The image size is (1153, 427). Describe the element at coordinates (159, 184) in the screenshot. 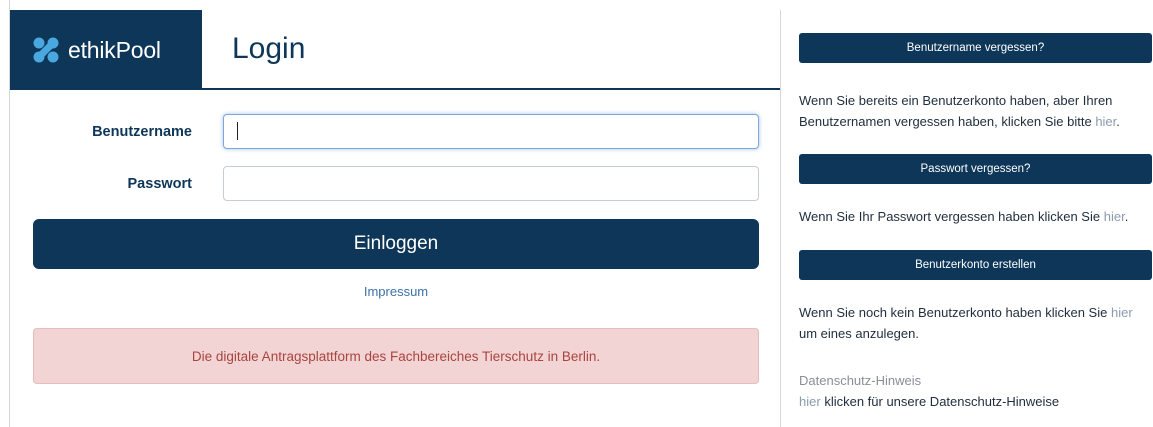

I see `password-label: Passwort` at that location.